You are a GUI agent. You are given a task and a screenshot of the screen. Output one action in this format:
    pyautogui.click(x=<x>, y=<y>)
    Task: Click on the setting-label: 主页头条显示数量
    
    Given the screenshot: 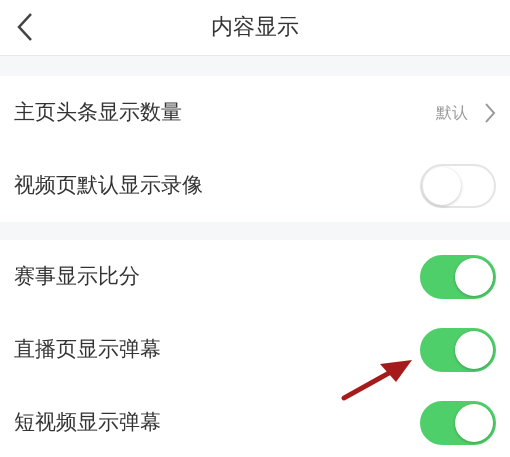 What is the action you would take?
    pyautogui.click(x=98, y=112)
    